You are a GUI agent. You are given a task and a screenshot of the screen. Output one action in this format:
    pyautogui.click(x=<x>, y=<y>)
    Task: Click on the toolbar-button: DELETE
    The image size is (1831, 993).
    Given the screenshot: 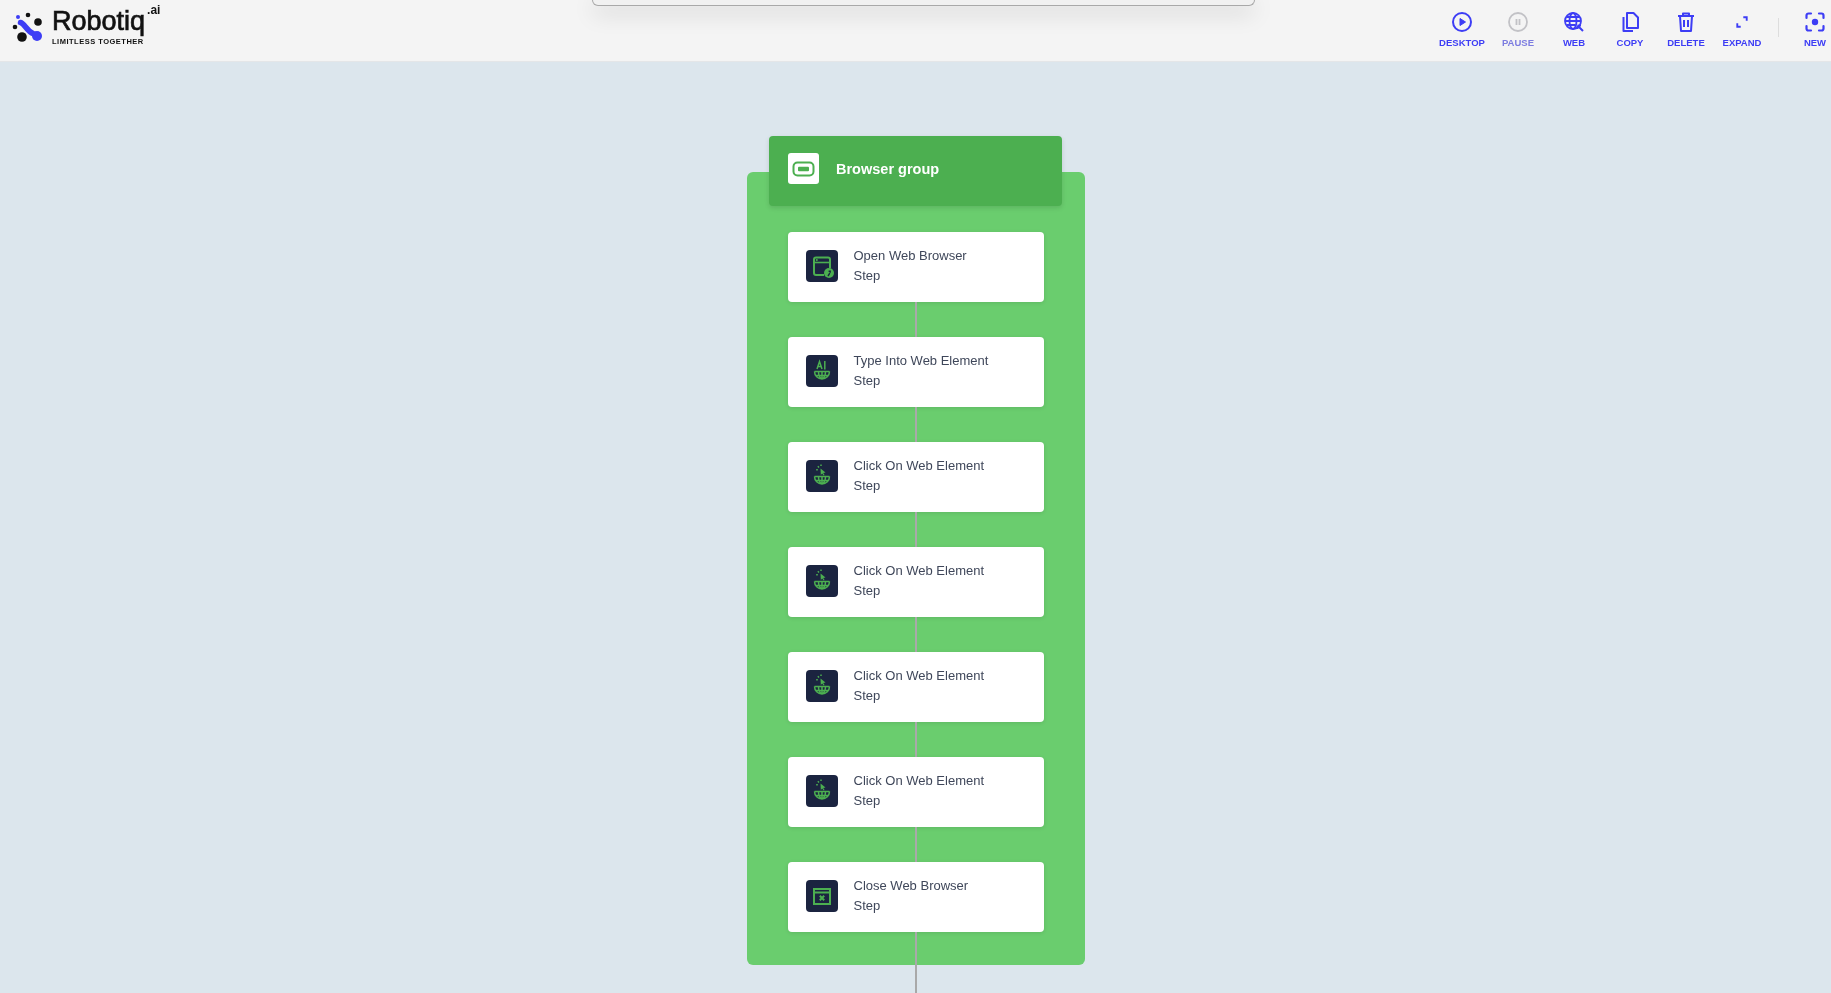 What is the action you would take?
    pyautogui.click(x=1686, y=30)
    